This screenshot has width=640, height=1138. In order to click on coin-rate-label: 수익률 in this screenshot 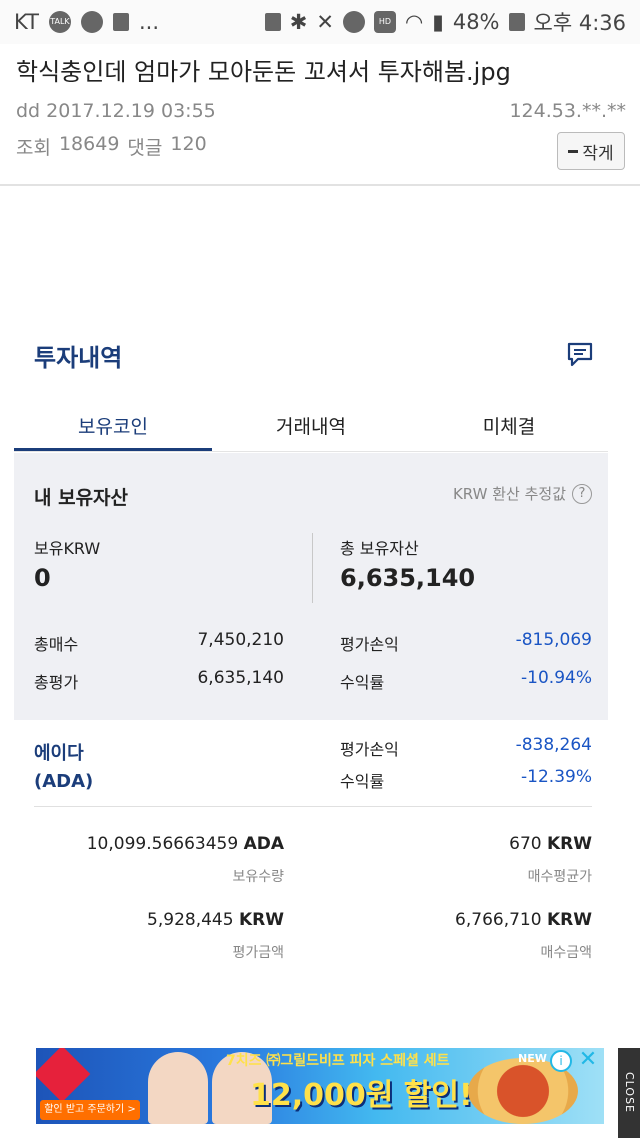, I will do `click(362, 781)`.